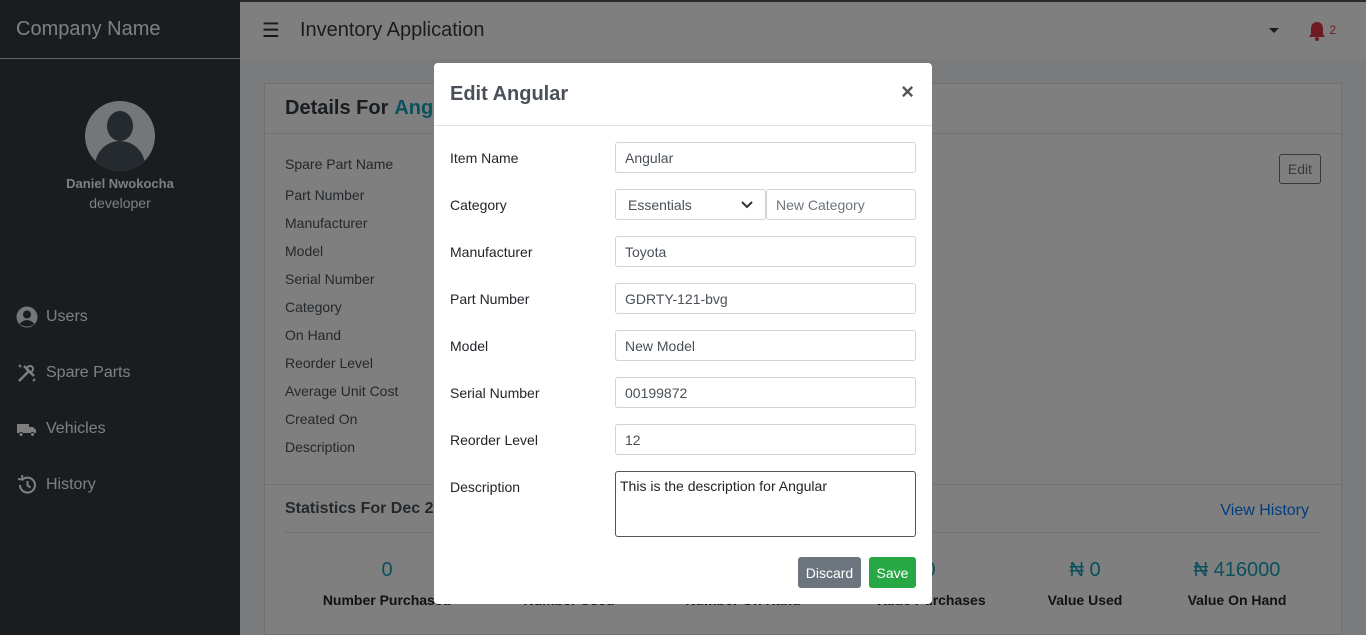 The image size is (1366, 635). What do you see at coordinates (892, 572) in the screenshot?
I see `save-button: Save` at bounding box center [892, 572].